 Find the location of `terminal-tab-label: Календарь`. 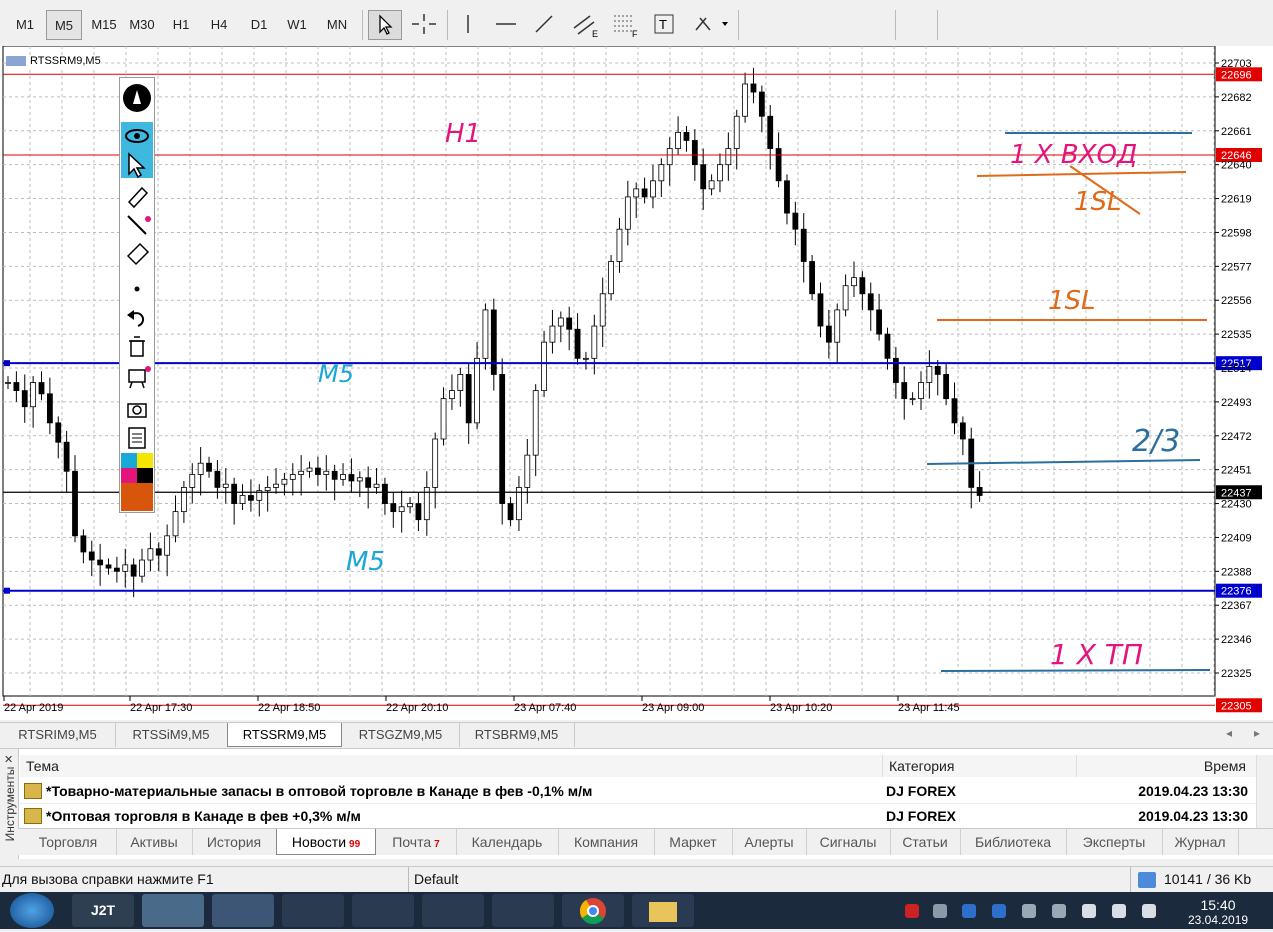

terminal-tab-label: Календарь is located at coordinates (507, 842).